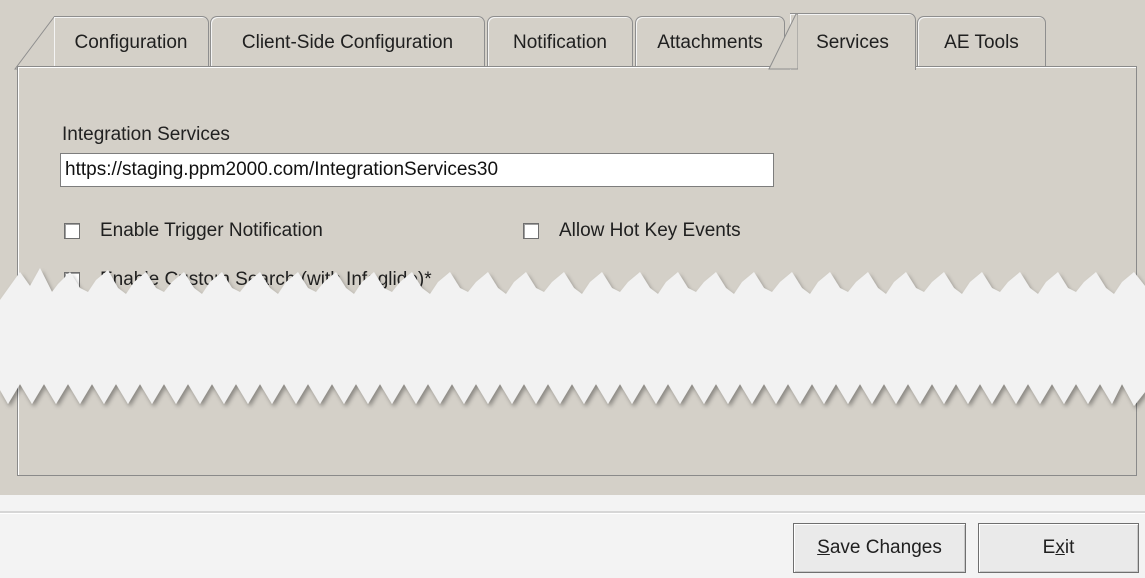 The height and width of the screenshot is (578, 1145). What do you see at coordinates (650, 230) in the screenshot?
I see `allow-hot-key-events-label: Allow Hot Key Events` at bounding box center [650, 230].